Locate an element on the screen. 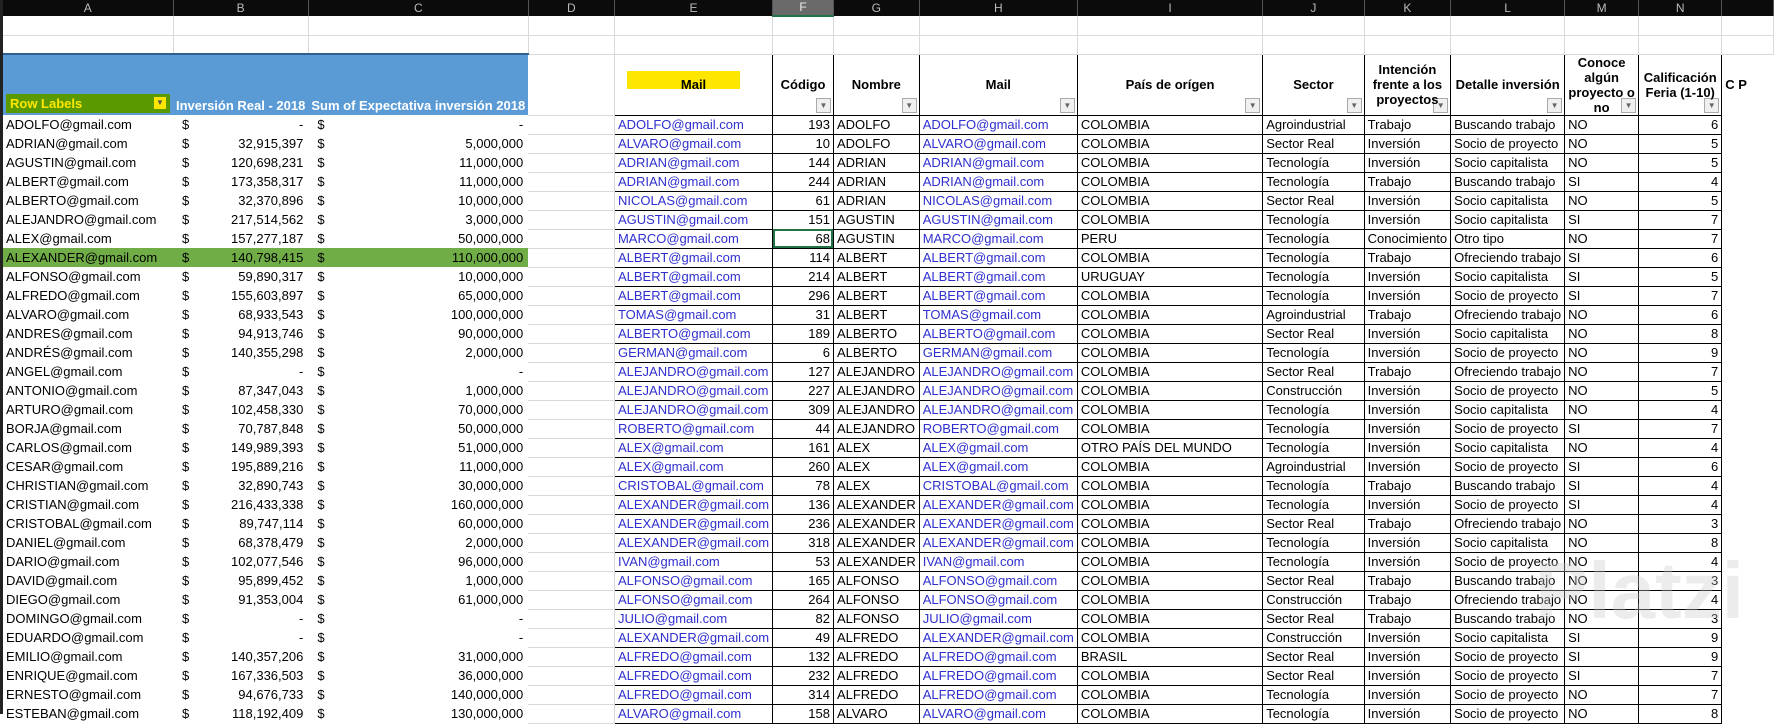  table-cell: 8 is located at coordinates (1680, 542).